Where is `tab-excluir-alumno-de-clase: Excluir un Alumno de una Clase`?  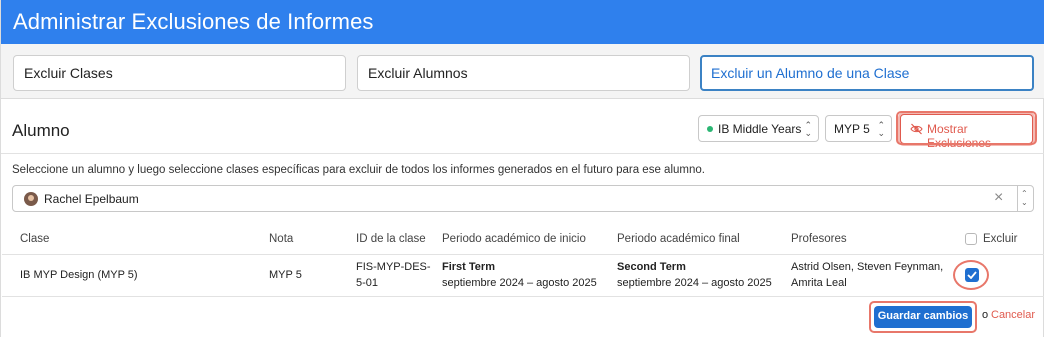 tab-excluir-alumno-de-clase: Excluir un Alumno de una Clase is located at coordinates (867, 73).